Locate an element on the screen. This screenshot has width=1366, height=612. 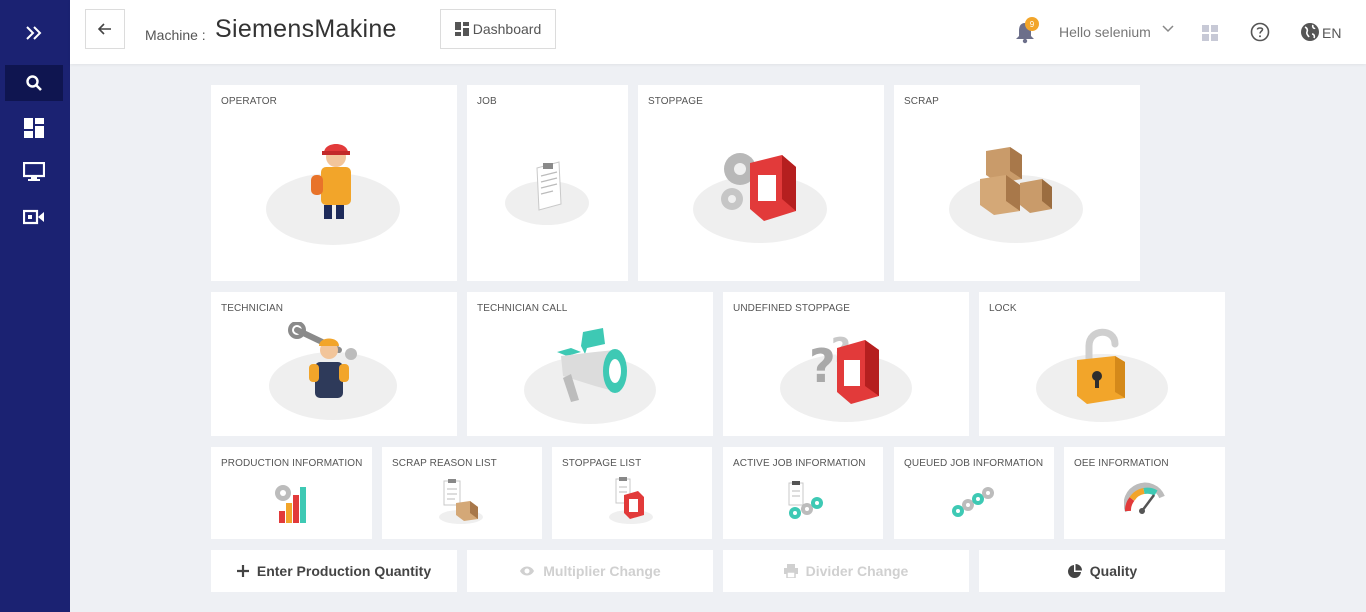
divider-change-button: Divider Change is located at coordinates (846, 571).